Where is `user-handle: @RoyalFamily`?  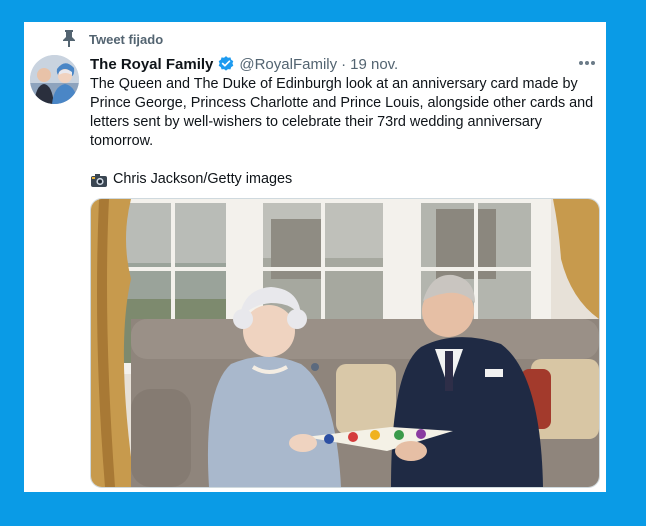
user-handle: @RoyalFamily is located at coordinates (288, 64).